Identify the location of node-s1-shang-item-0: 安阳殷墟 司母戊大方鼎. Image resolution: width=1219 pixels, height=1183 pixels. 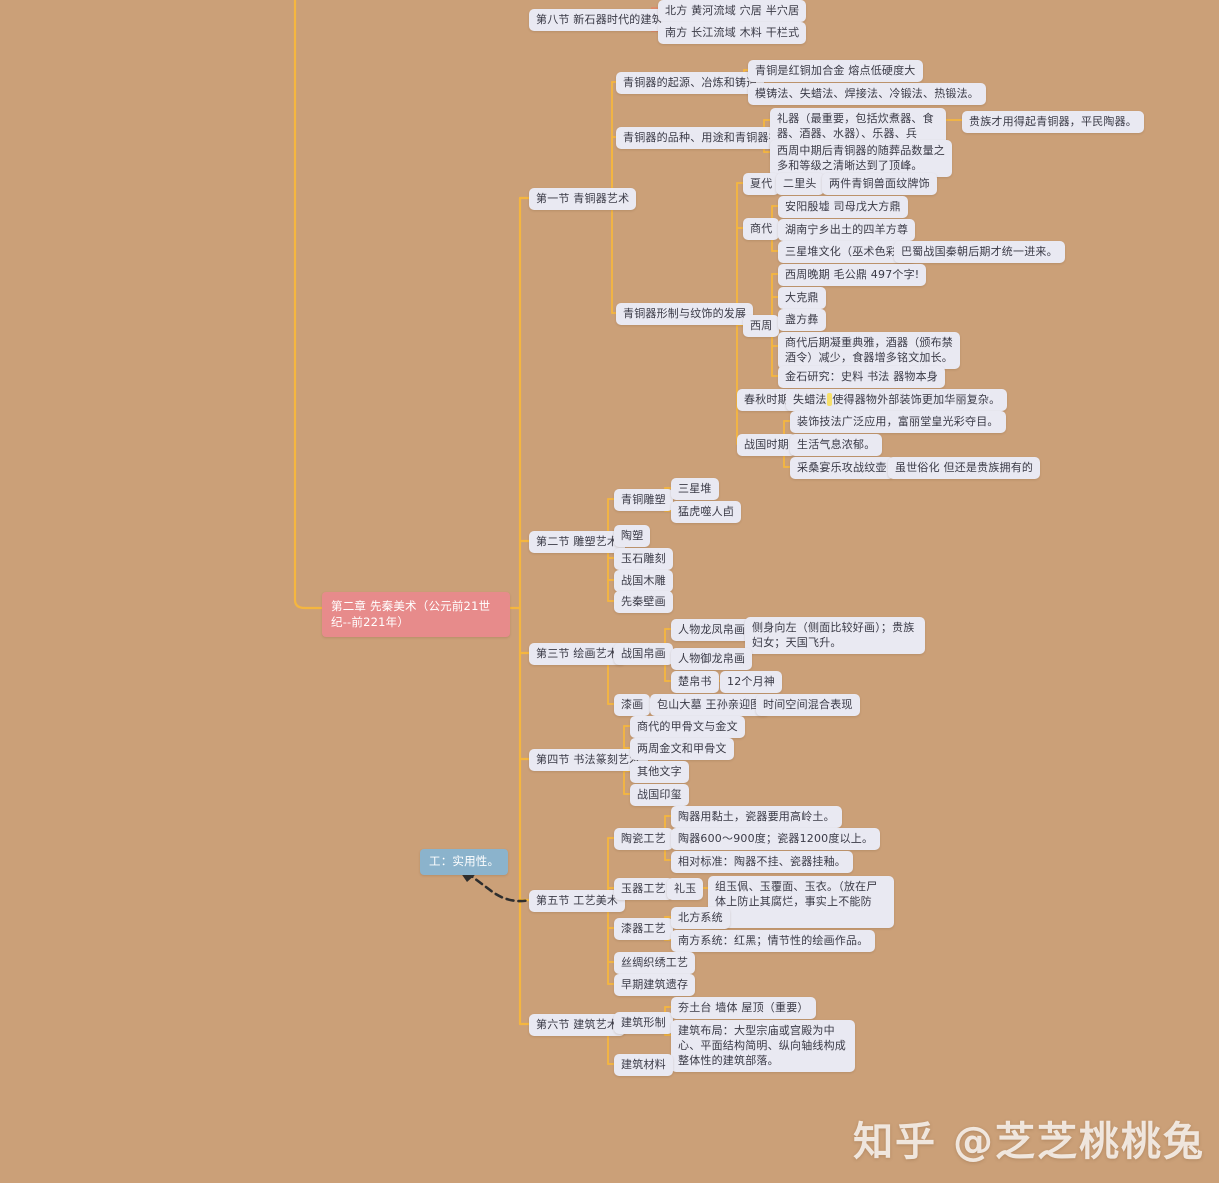
(843, 207).